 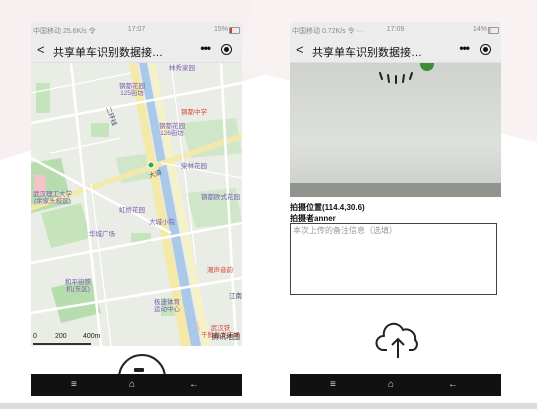 What do you see at coordinates (268, 406) in the screenshot?
I see `page-bottom-bar` at bounding box center [268, 406].